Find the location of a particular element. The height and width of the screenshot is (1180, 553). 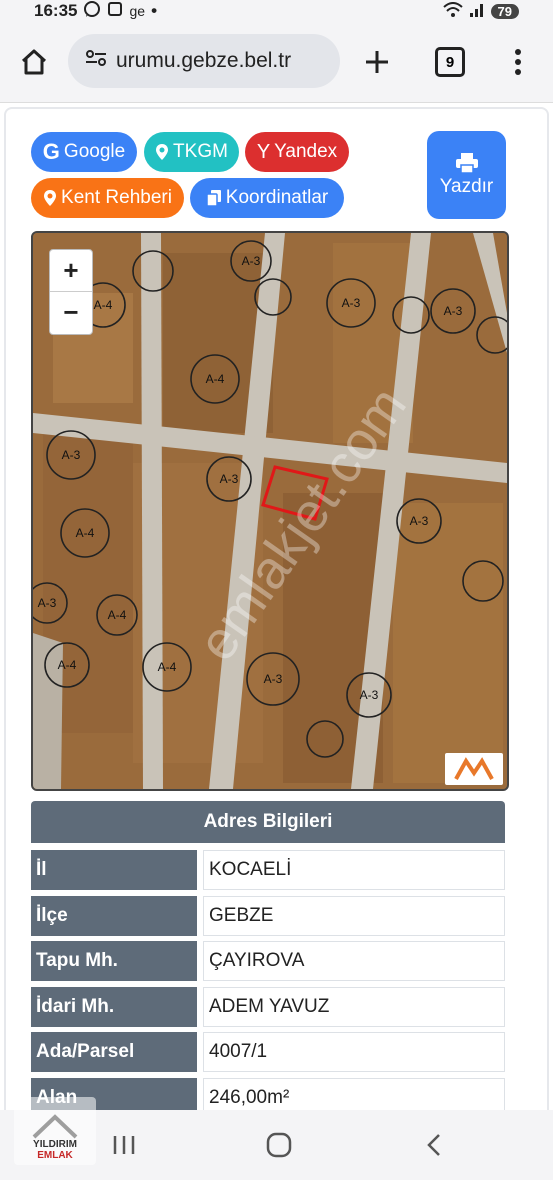

home-icon is located at coordinates (34, 62).